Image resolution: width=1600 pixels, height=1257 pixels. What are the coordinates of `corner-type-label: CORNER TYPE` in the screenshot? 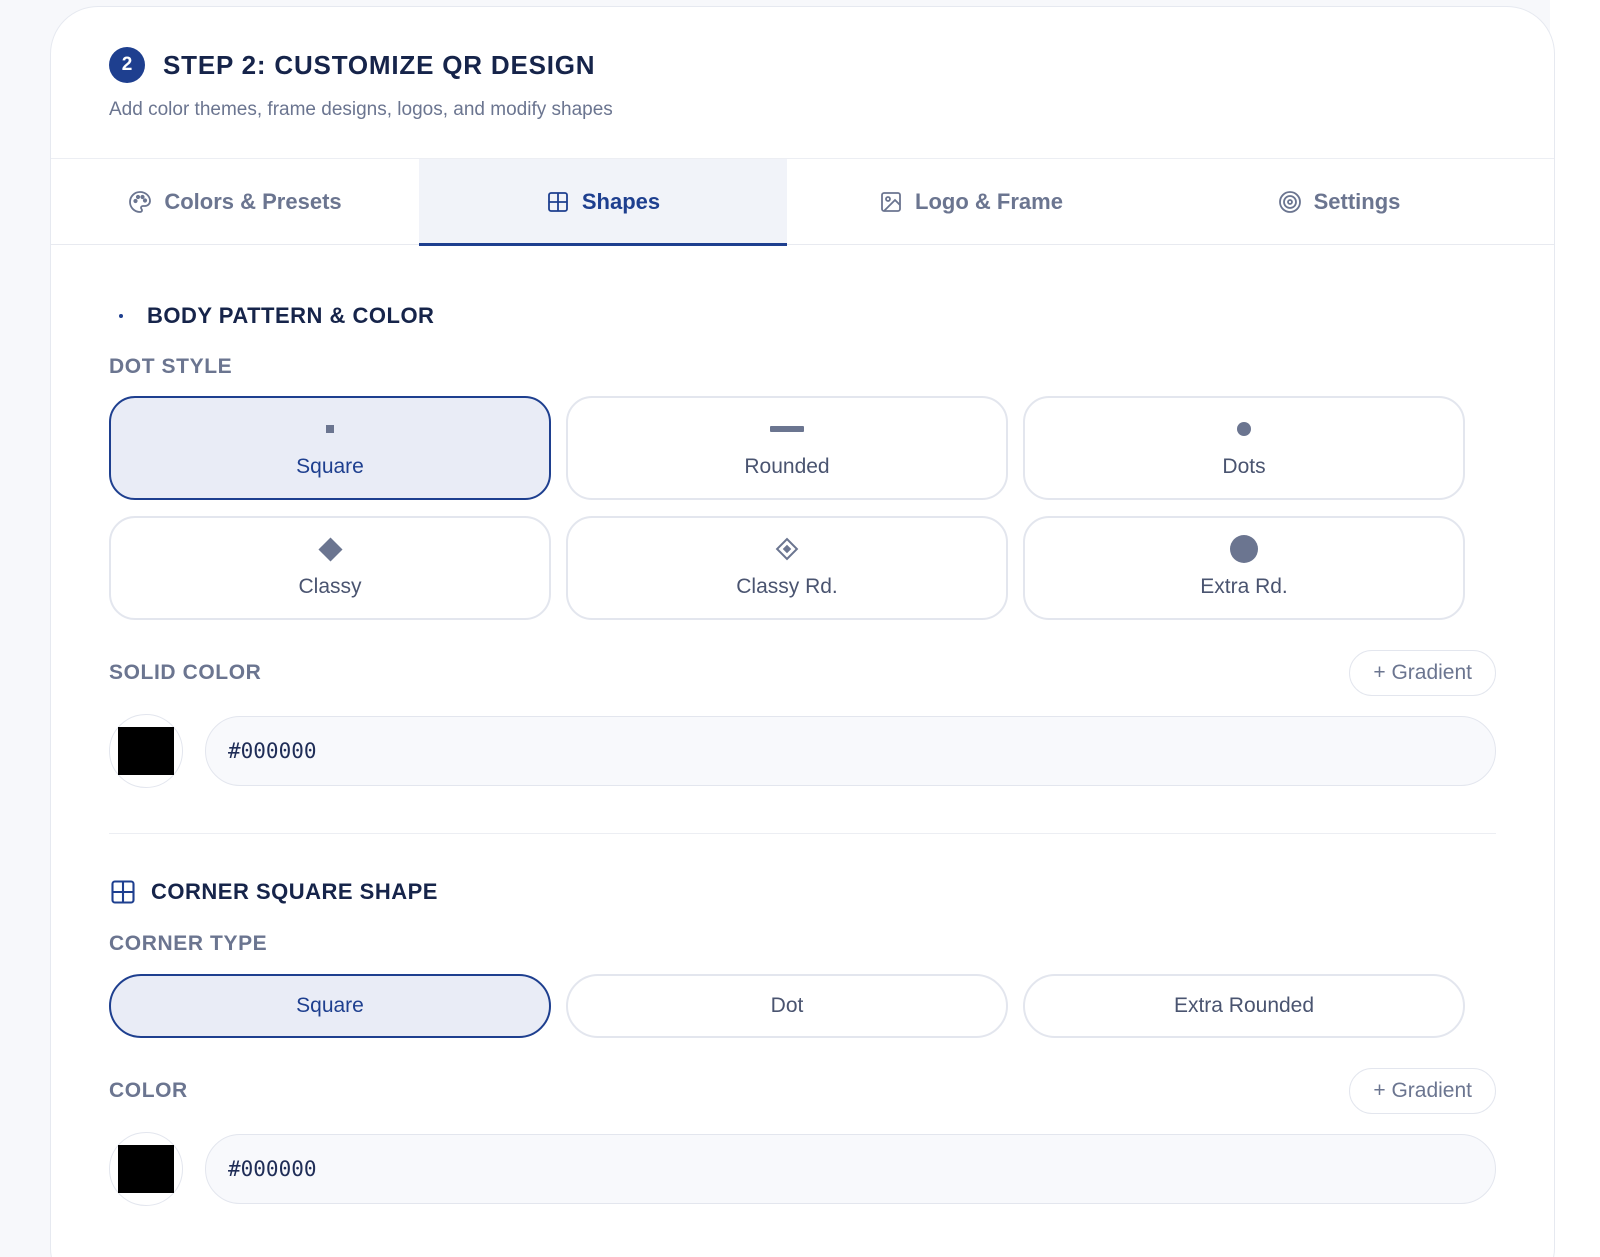 It's located at (188, 943).